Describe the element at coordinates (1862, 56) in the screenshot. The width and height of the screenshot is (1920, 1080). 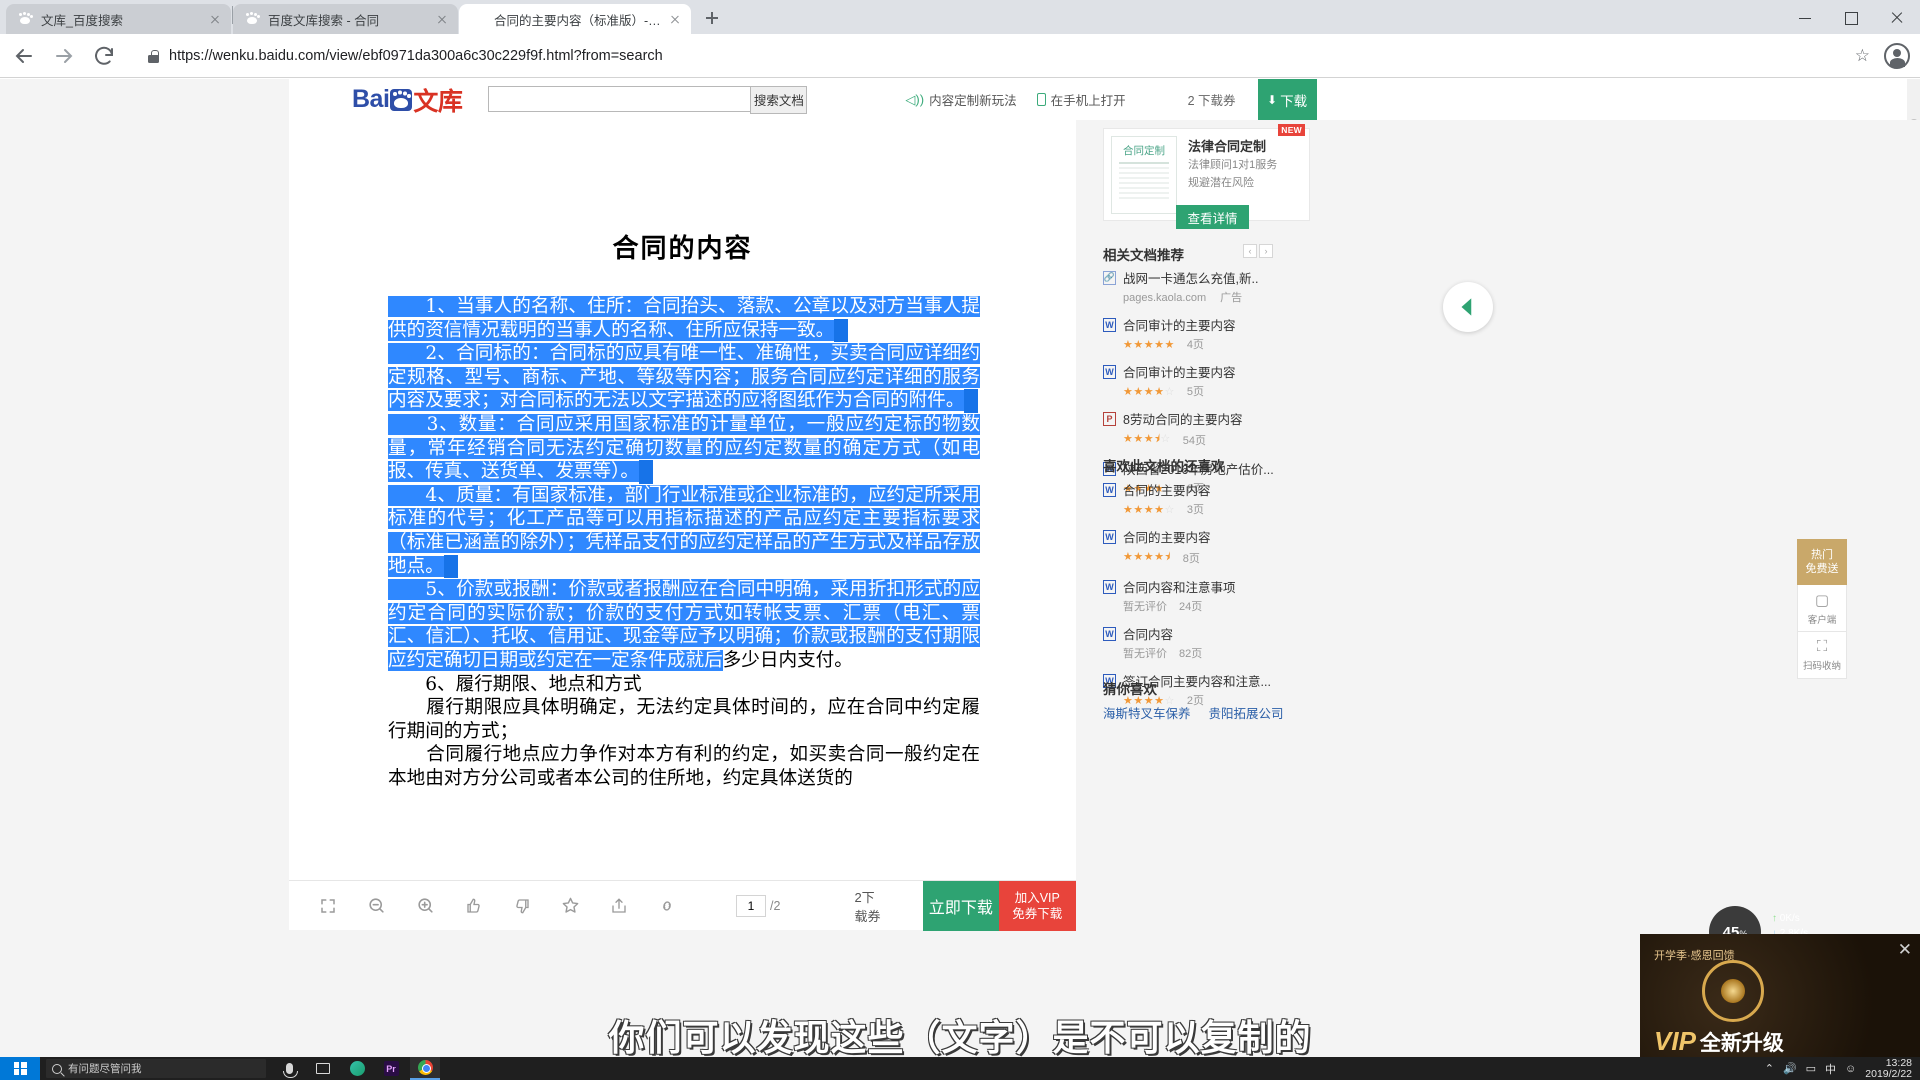
I see `bookmark-star-icon: ☆` at that location.